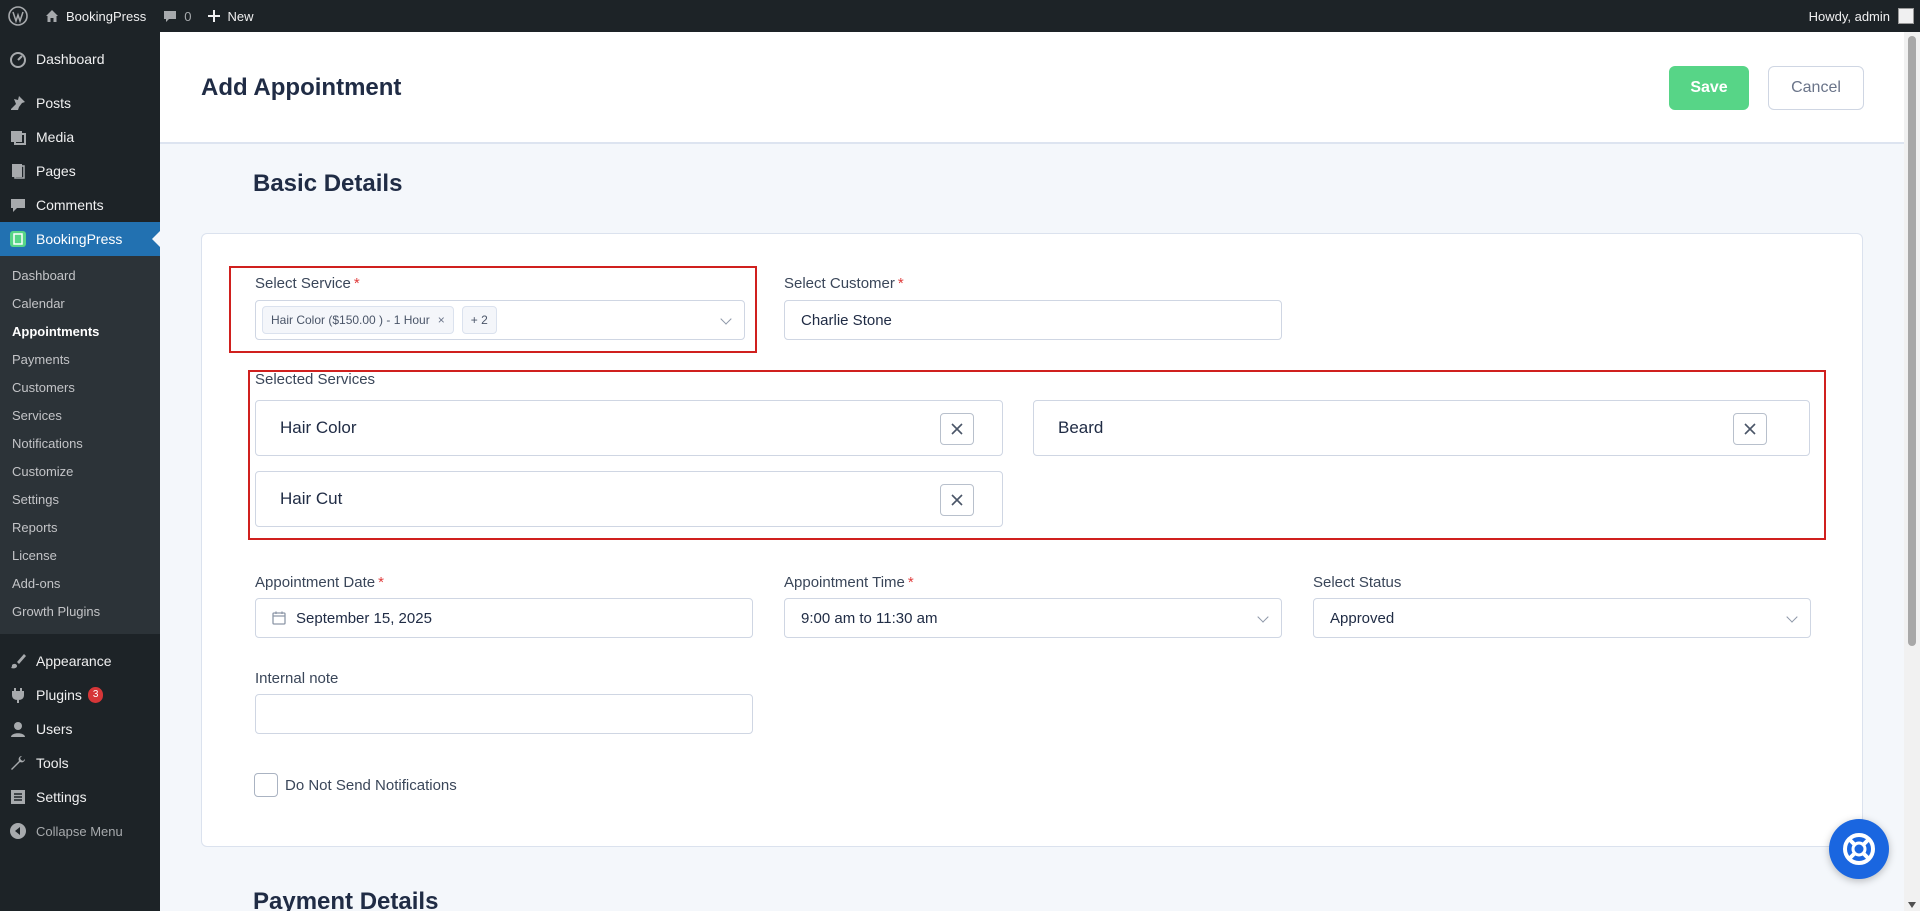  What do you see at coordinates (279, 618) in the screenshot?
I see `calendar-icon` at bounding box center [279, 618].